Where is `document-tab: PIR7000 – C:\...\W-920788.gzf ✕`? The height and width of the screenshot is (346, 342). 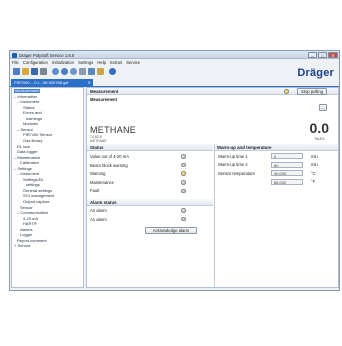 document-tab: PIR7000 – C:\...\W-920788.gzf ✕ is located at coordinates (52, 82).